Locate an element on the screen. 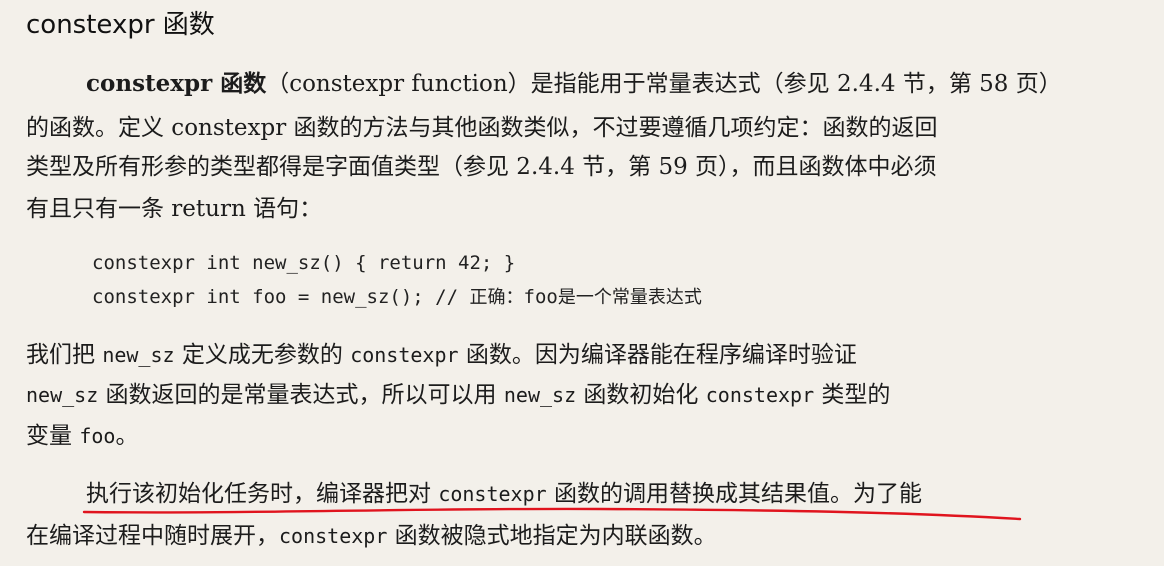  para2-text: 函数初始化 is located at coordinates (641, 395).